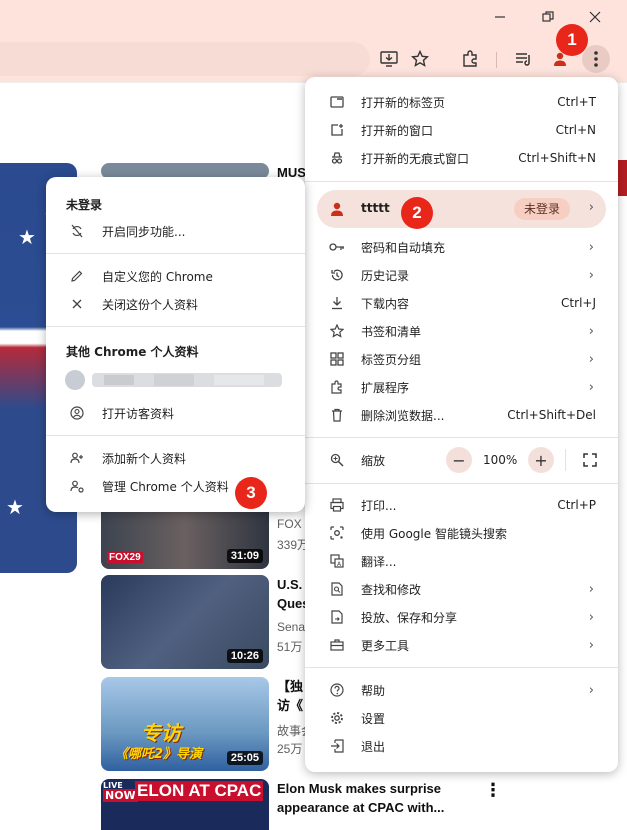 Image resolution: width=627 pixels, height=830 pixels. What do you see at coordinates (244, 656) in the screenshot?
I see `video-duration: 10:26` at bounding box center [244, 656].